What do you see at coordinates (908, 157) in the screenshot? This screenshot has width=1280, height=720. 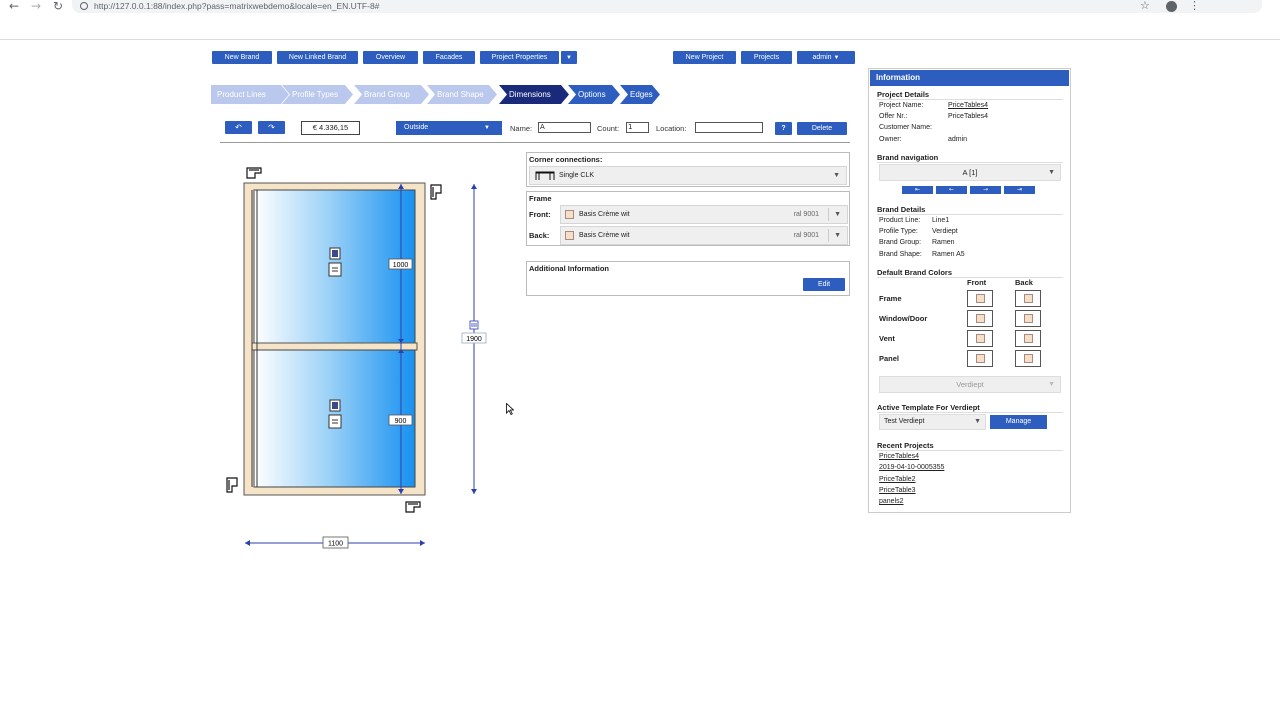 I see `brand-navigation-title: Brand navigation` at bounding box center [908, 157].